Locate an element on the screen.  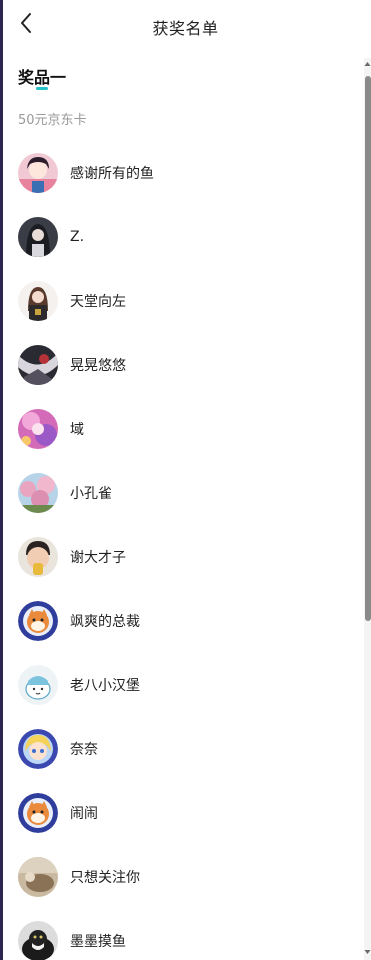
section-title-underline is located at coordinates (42, 88).